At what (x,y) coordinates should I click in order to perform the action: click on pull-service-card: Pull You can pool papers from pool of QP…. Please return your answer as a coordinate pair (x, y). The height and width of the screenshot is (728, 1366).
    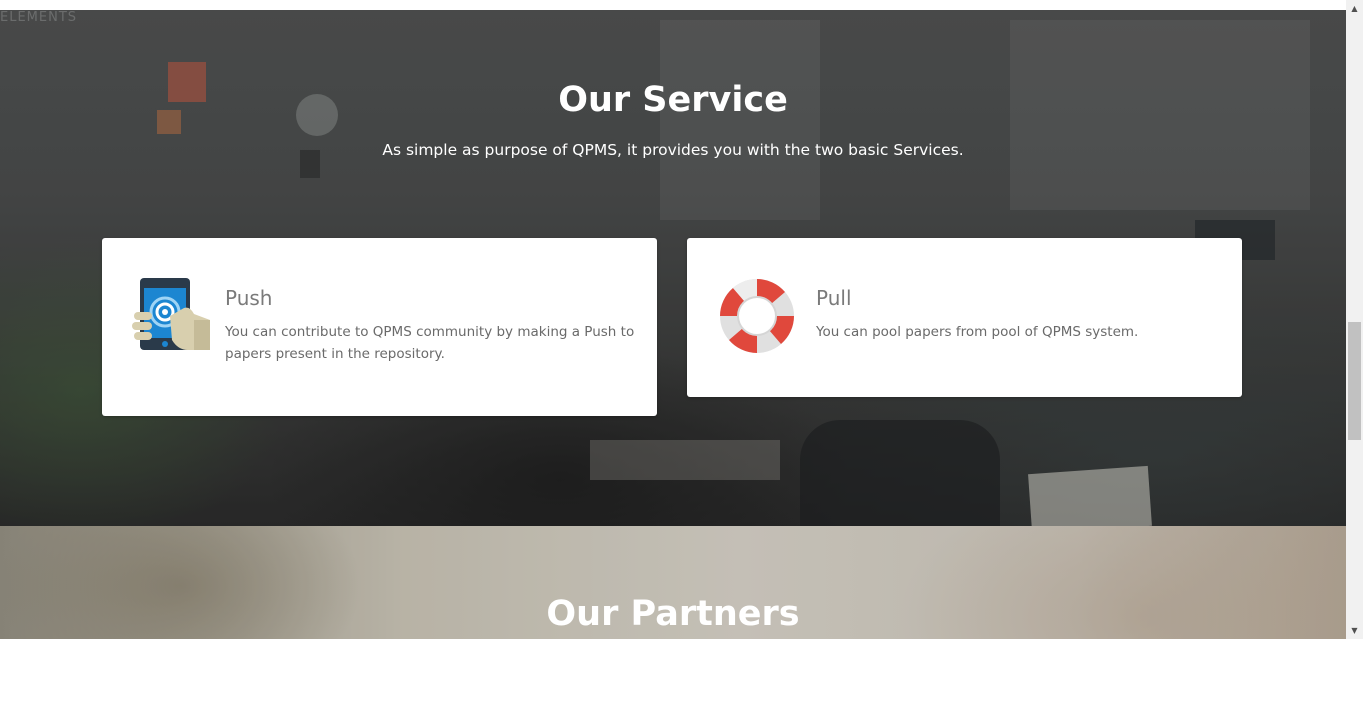
    Looking at the image, I should click on (964, 317).